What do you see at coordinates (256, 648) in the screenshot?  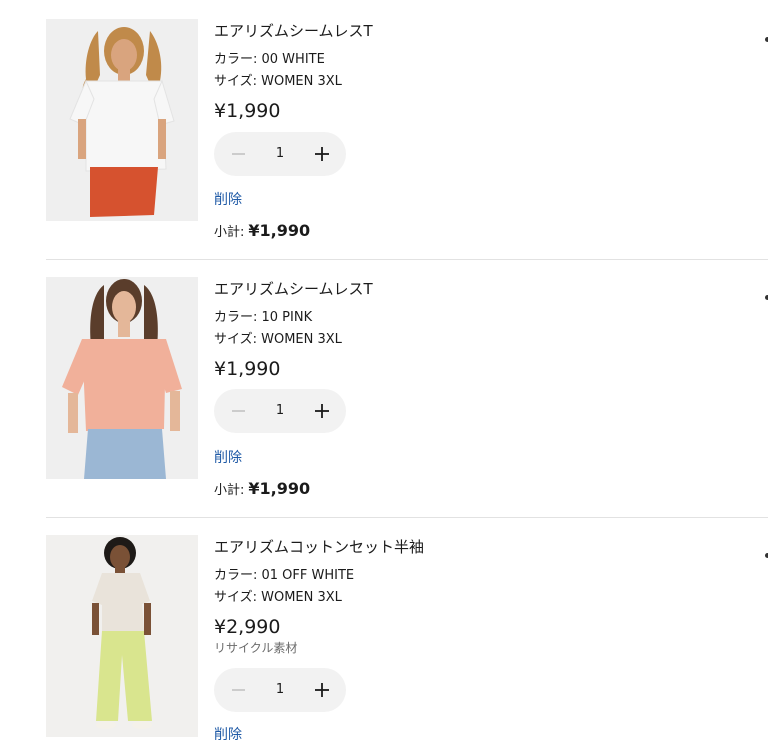 I see `recycled-material-label: リサイクル素材` at bounding box center [256, 648].